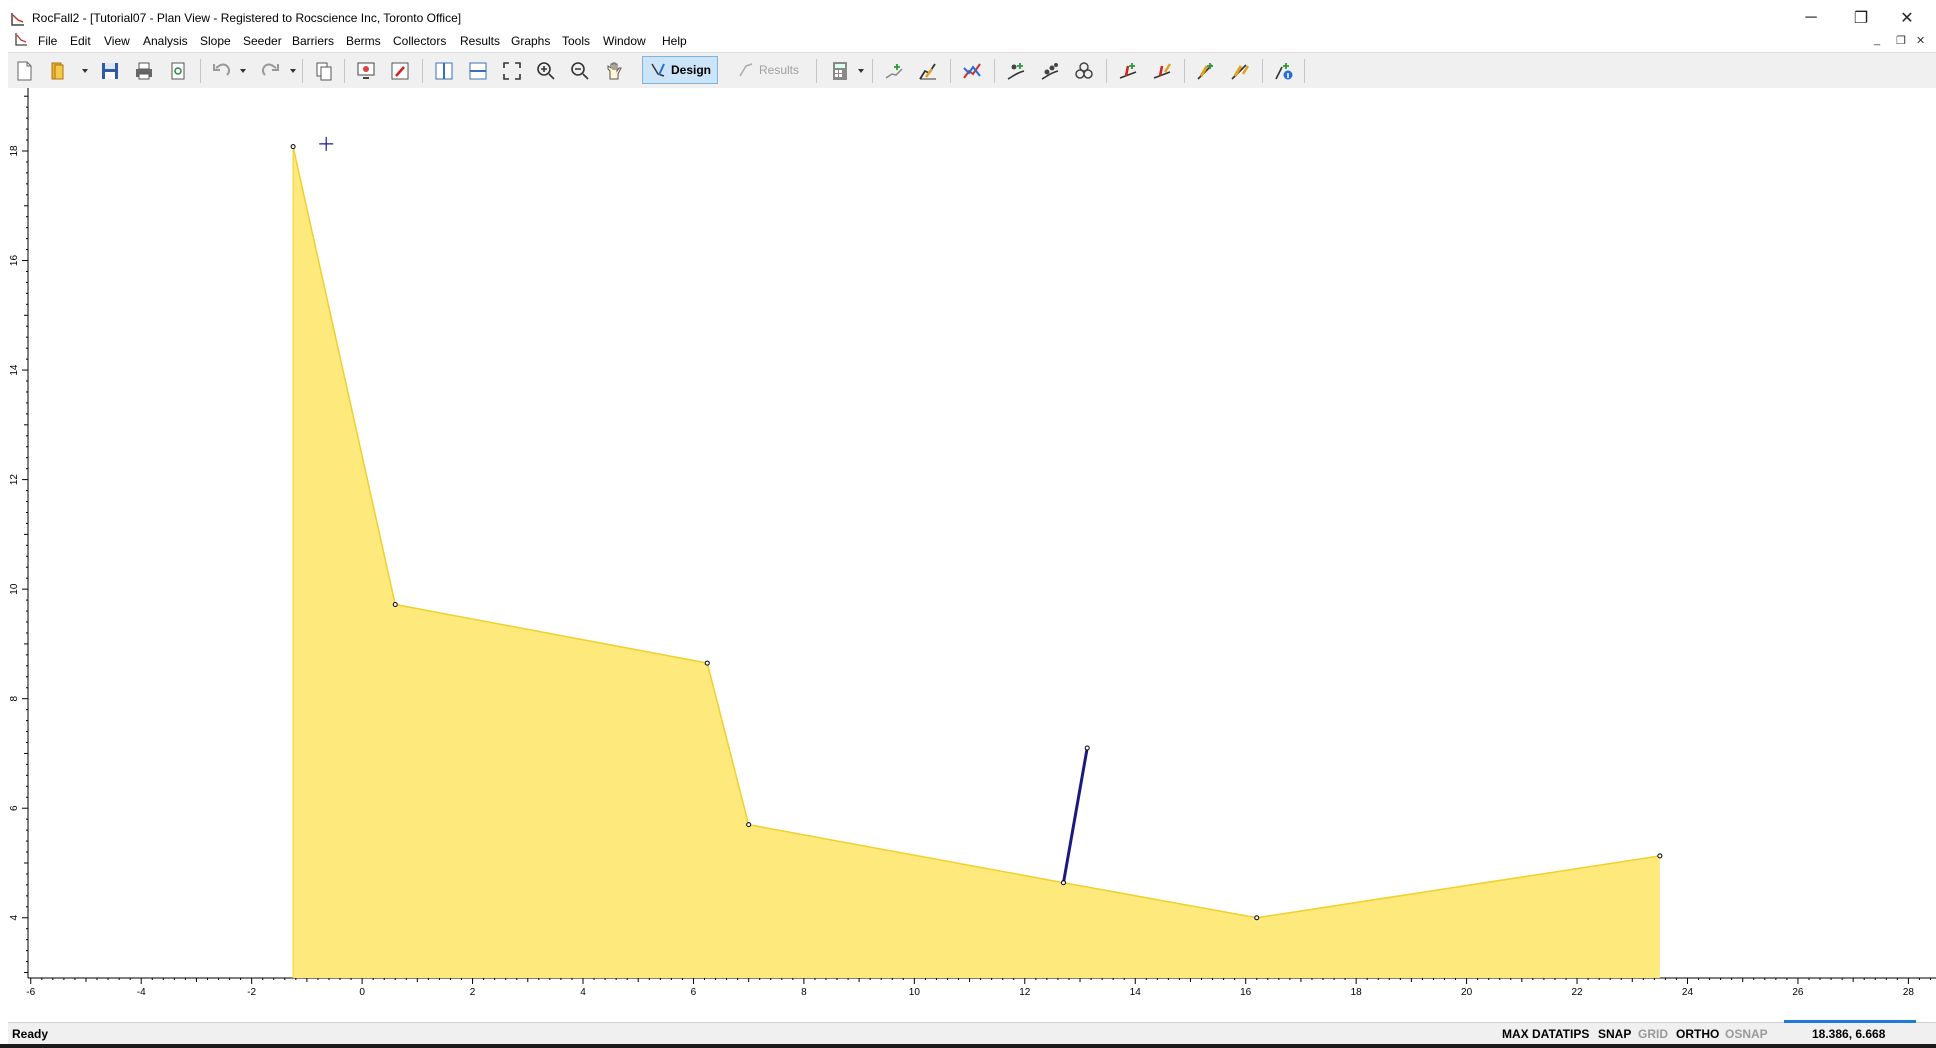  I want to click on edit-barrier-icon, so click(1162, 71).